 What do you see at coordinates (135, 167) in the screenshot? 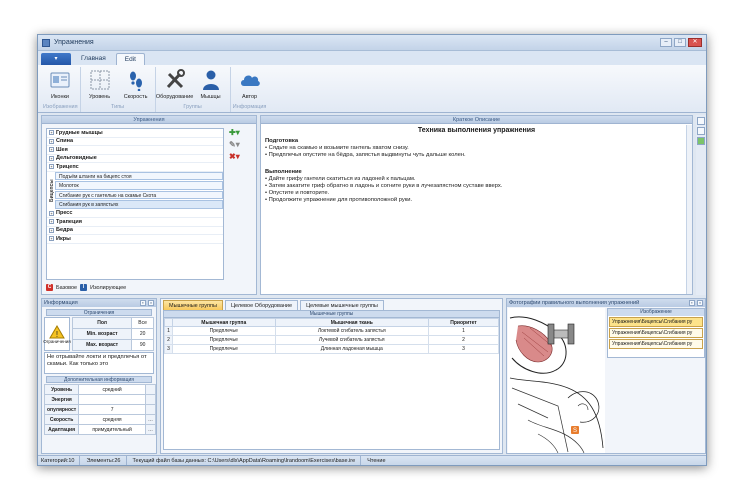
I see `tree-group: + Трицепс` at bounding box center [135, 167].